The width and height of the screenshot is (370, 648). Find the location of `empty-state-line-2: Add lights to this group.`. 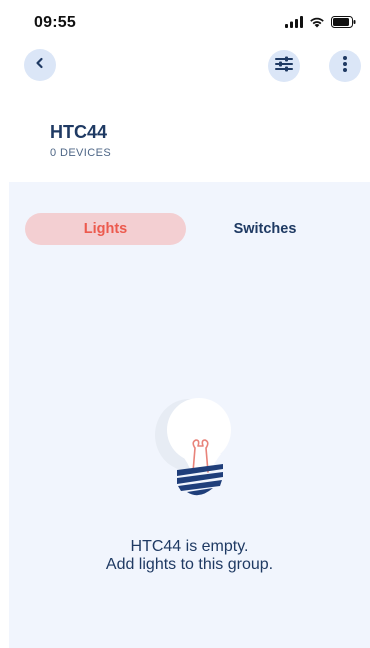

empty-state-line-2: Add lights to this group. is located at coordinates (189, 564).